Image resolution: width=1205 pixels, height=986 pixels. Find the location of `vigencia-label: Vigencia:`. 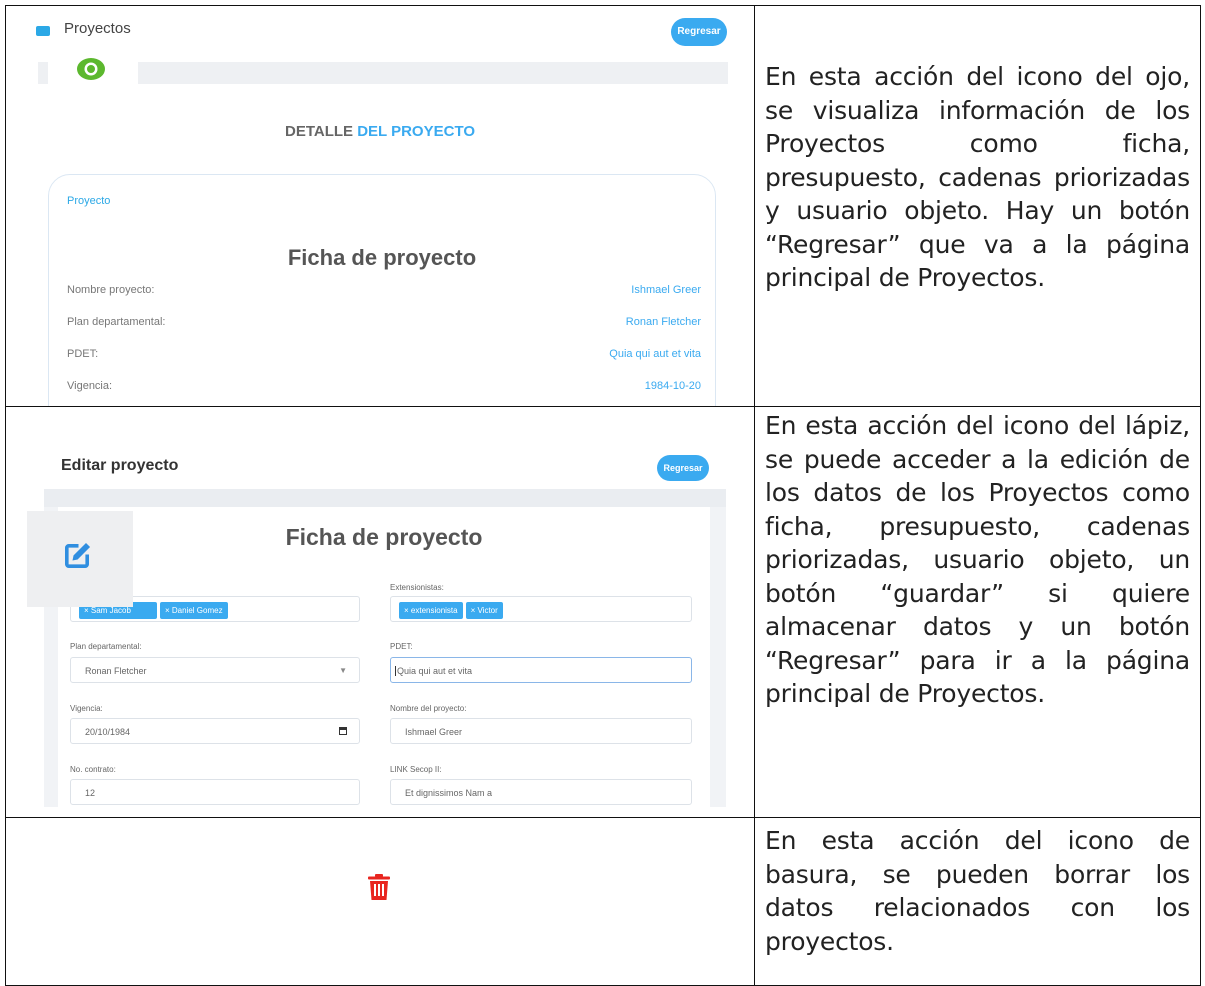

vigencia-label: Vigencia: is located at coordinates (86, 708).